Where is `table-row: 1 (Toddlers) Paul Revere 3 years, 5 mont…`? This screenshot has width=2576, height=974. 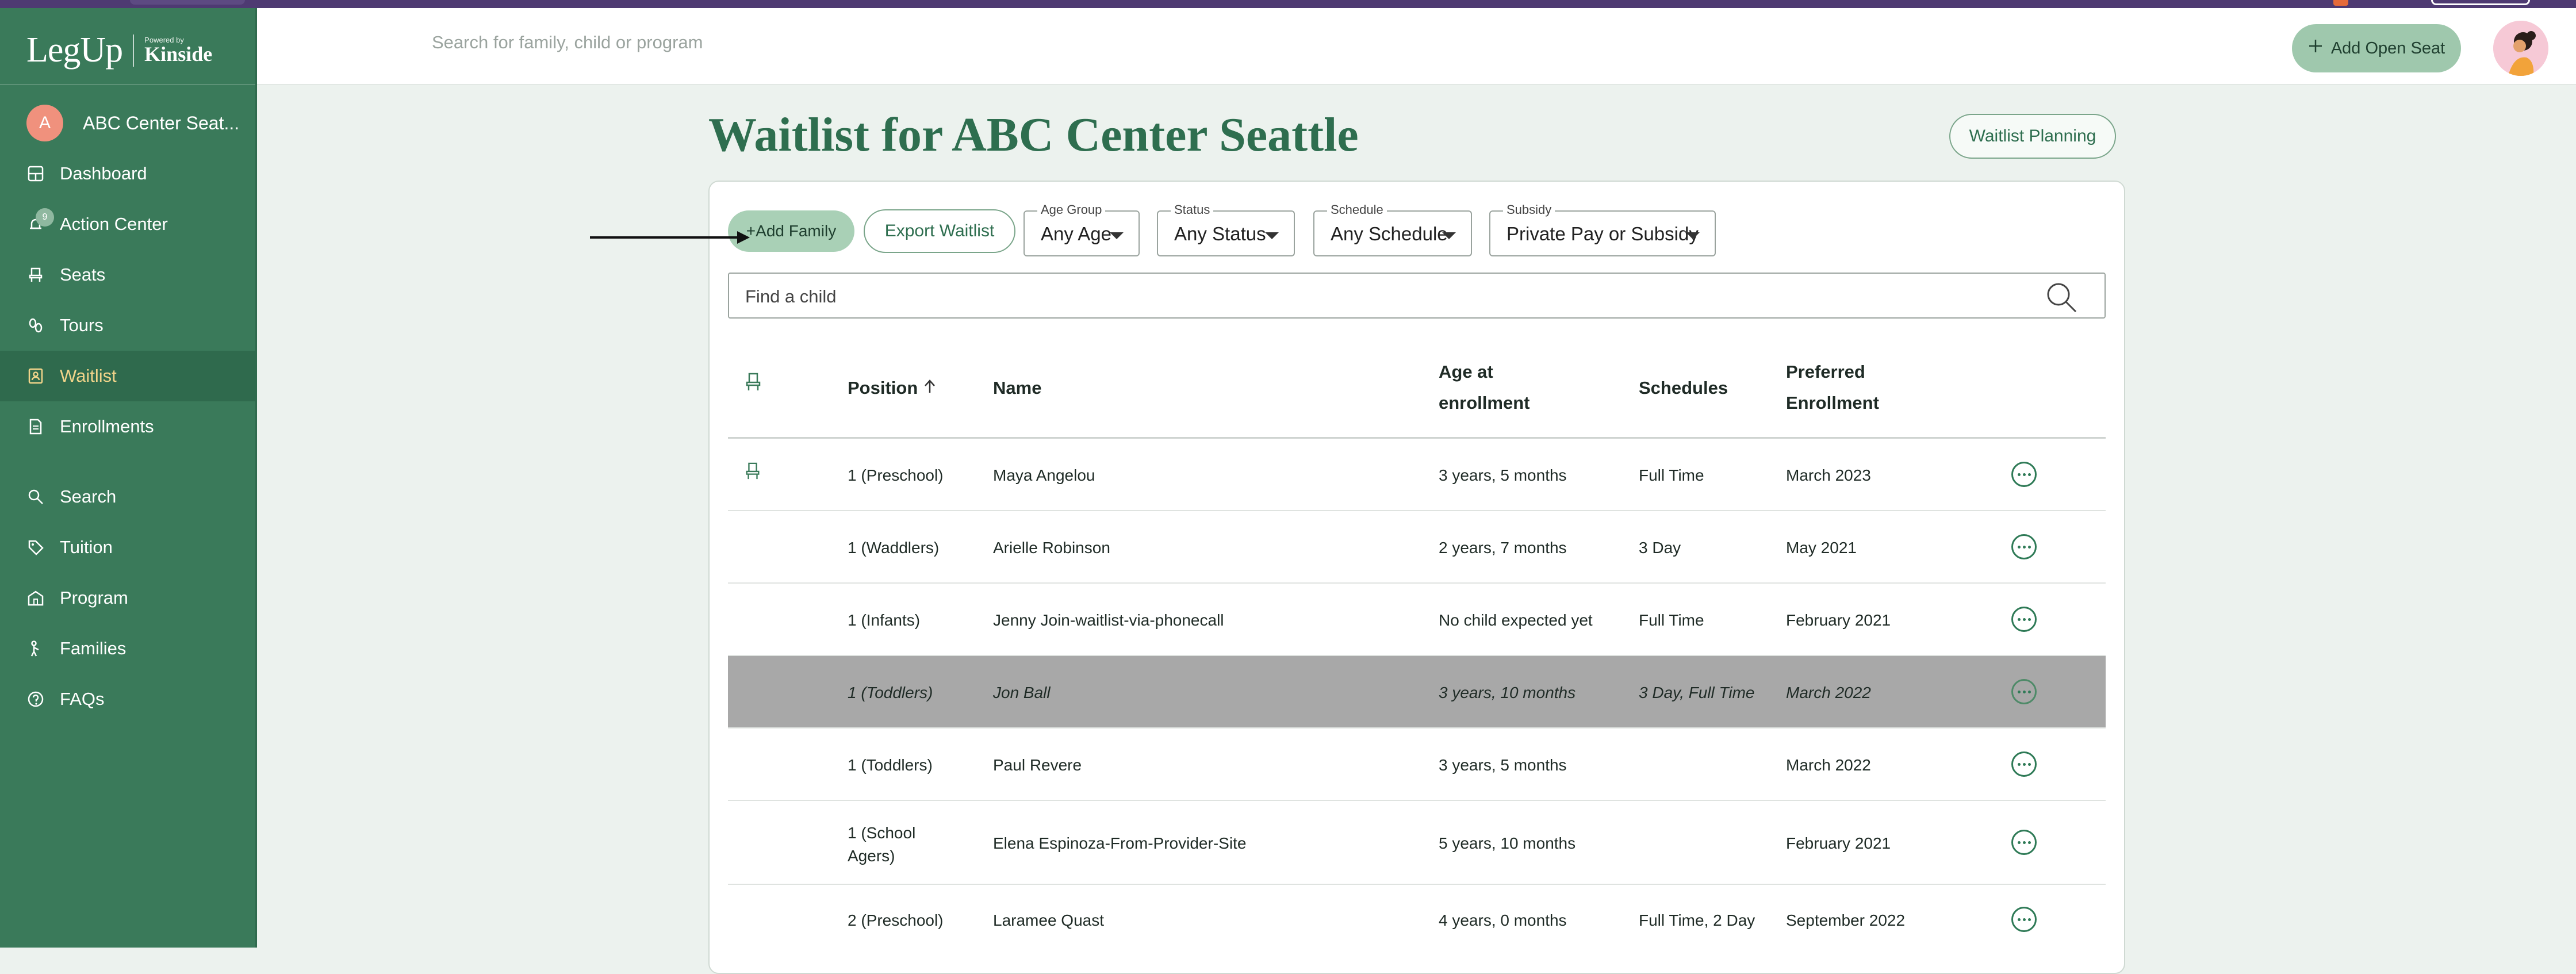 table-row: 1 (Toddlers) Paul Revere 3 years, 5 mont… is located at coordinates (1417, 765).